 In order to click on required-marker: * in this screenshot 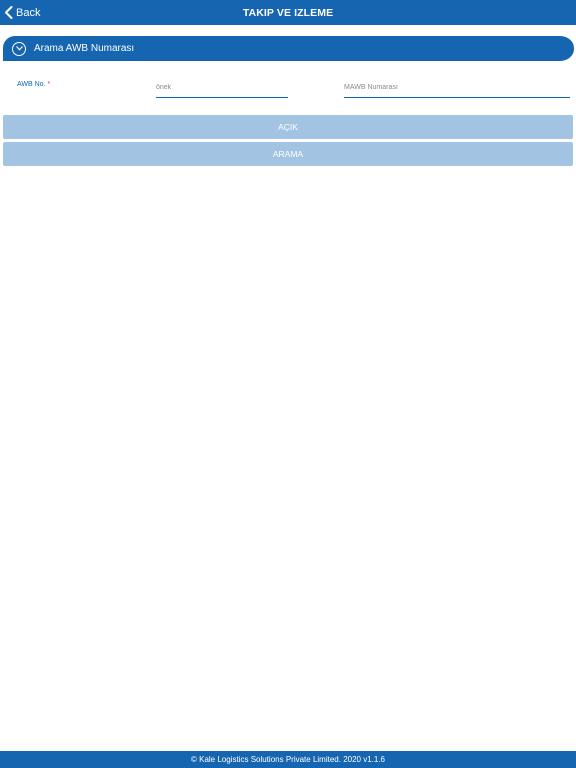, I will do `click(49, 84)`.